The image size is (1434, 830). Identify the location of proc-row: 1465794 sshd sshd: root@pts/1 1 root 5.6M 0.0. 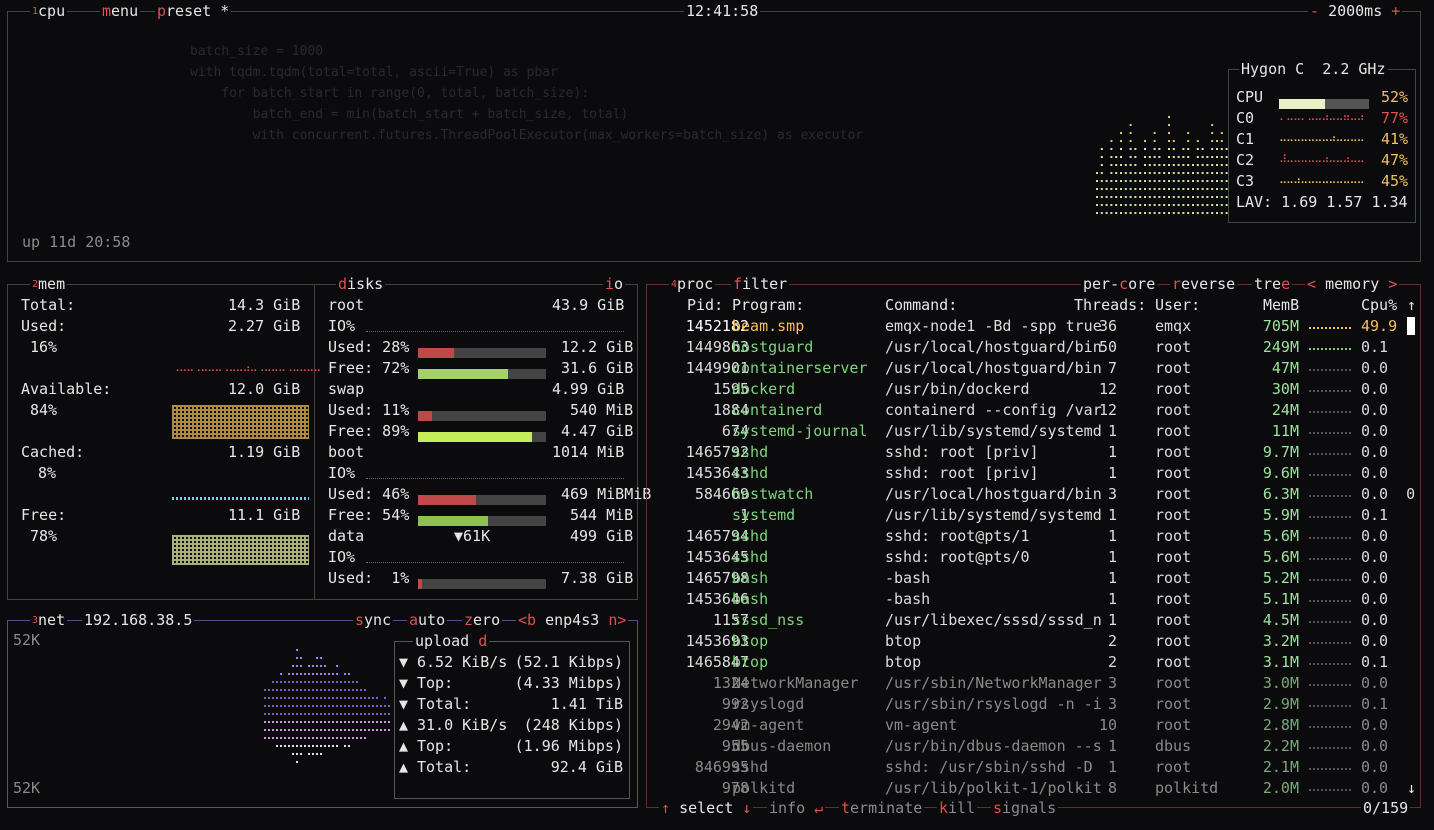
(1034, 536).